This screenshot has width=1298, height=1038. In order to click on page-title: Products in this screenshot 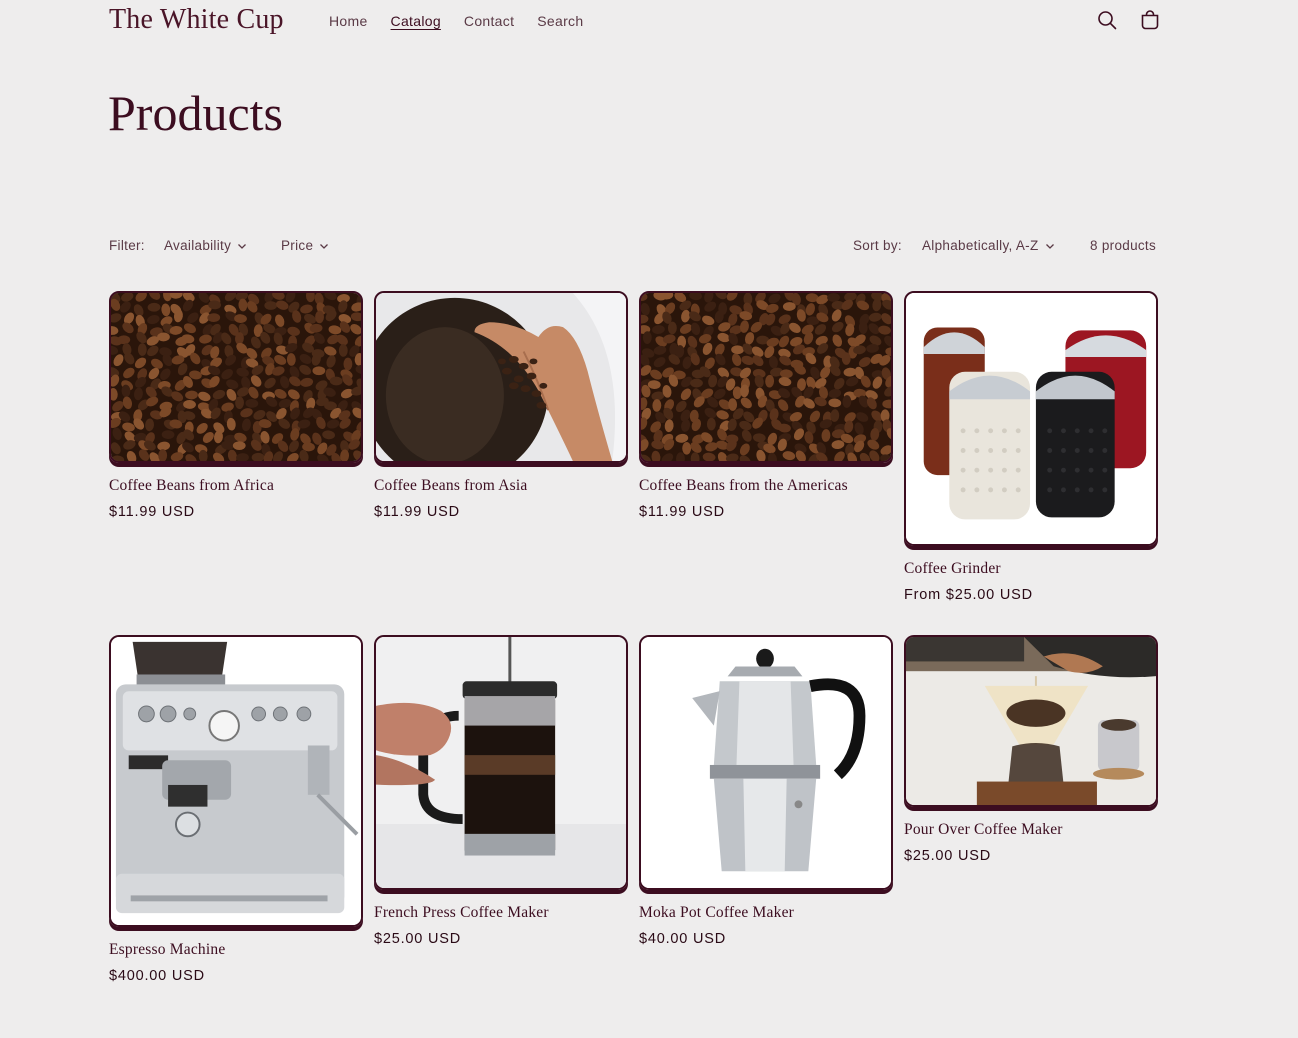, I will do `click(195, 113)`.